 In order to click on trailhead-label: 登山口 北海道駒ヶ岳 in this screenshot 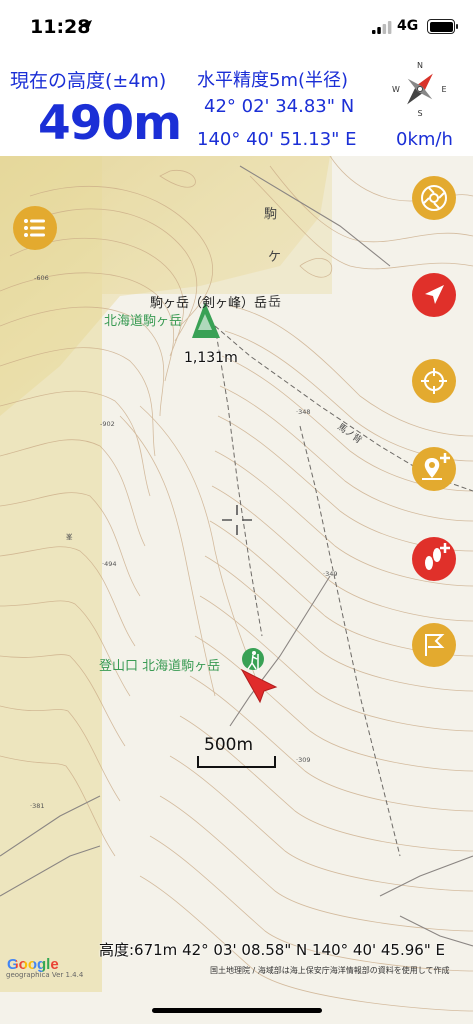, I will do `click(160, 666)`.